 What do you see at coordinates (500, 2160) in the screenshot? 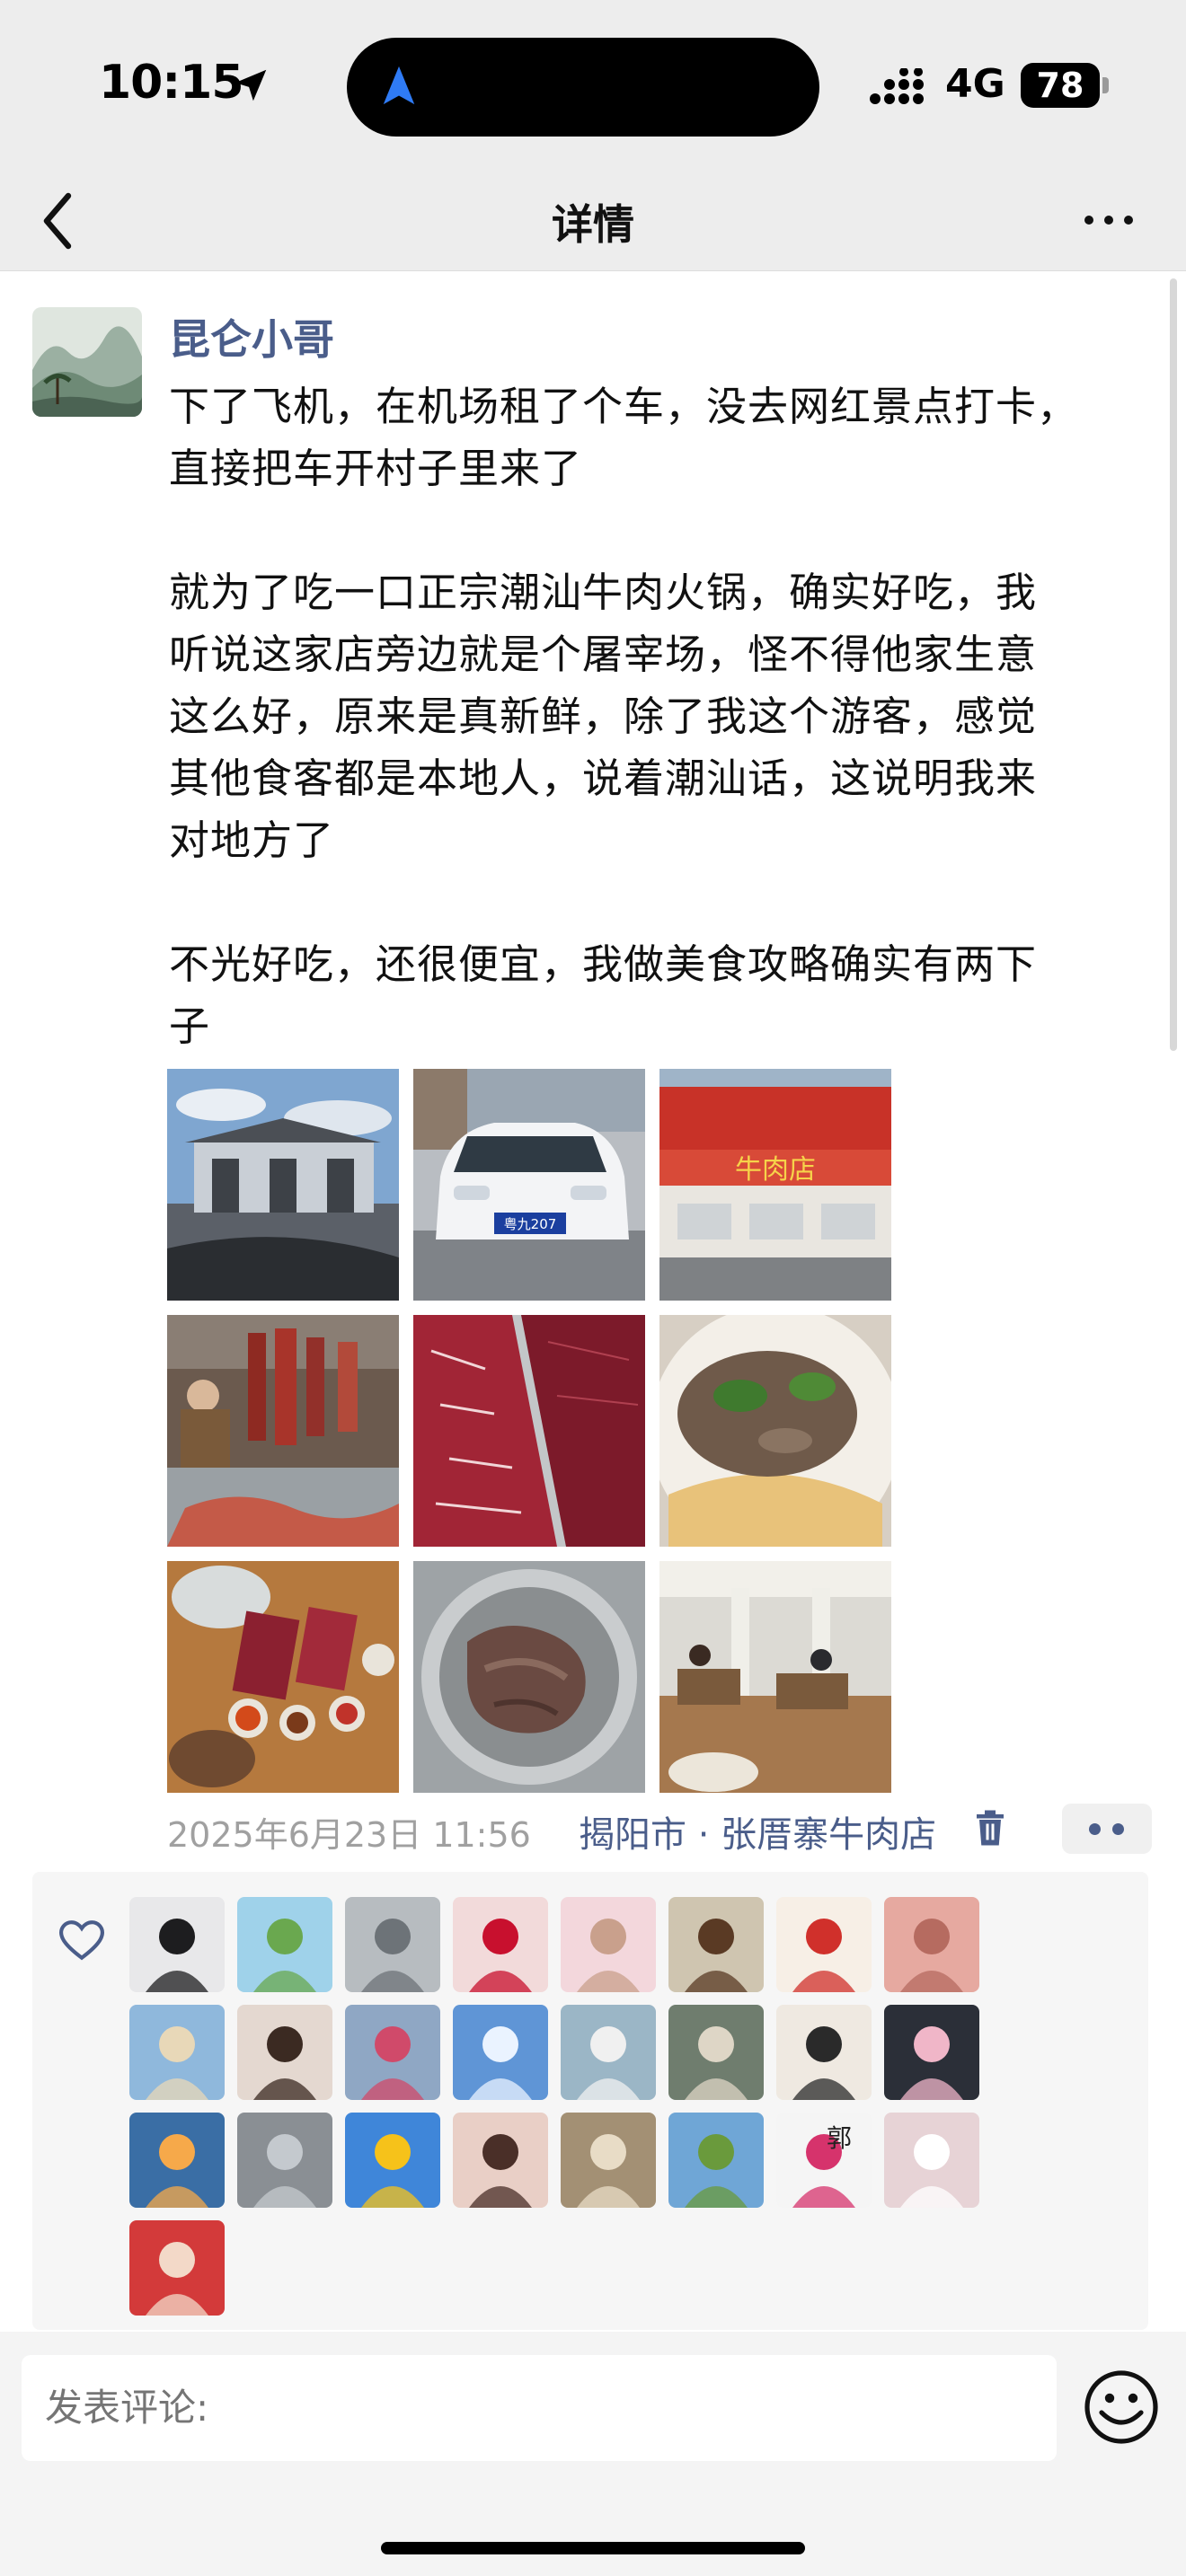
I see `liker-avatar-portrait-woman` at bounding box center [500, 2160].